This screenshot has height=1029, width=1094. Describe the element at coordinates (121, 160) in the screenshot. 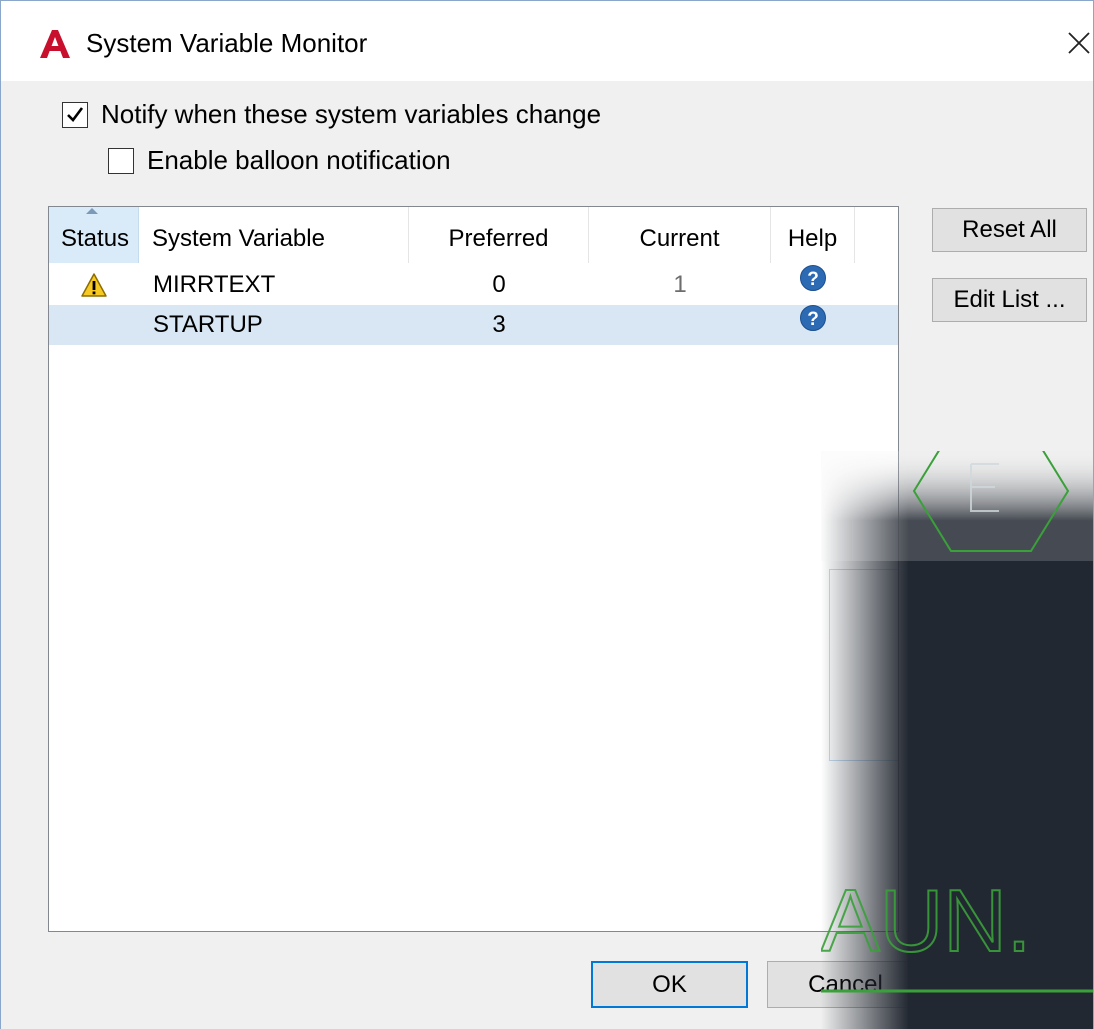

I see `balloon-checkbox` at that location.